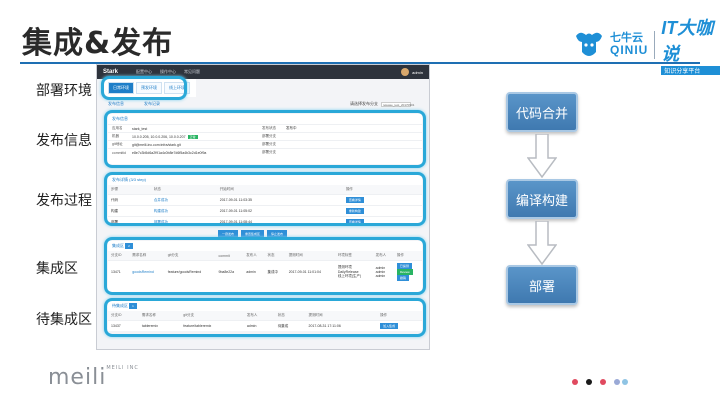 Image resolution: width=720 pixels, height=405 pixels. What do you see at coordinates (192, 72) in the screenshot?
I see `nav-faq: 常见问题` at bounding box center [192, 72].